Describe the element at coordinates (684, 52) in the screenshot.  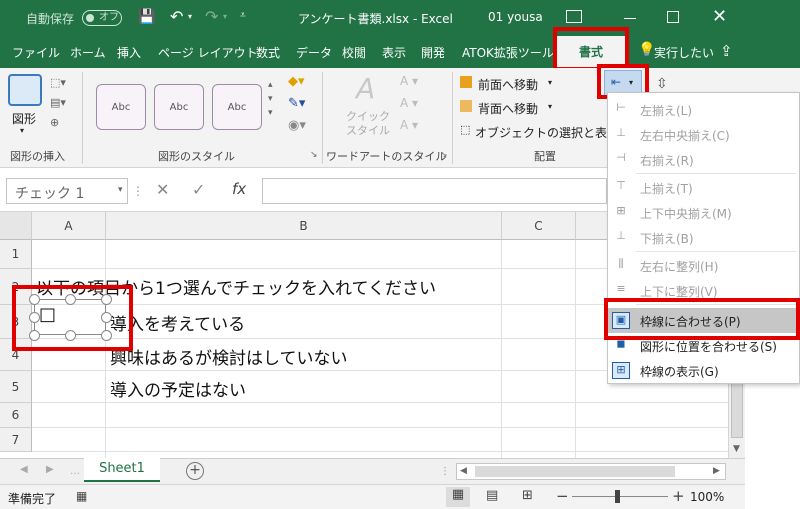
I see `tell-me-search: 実行したい` at that location.